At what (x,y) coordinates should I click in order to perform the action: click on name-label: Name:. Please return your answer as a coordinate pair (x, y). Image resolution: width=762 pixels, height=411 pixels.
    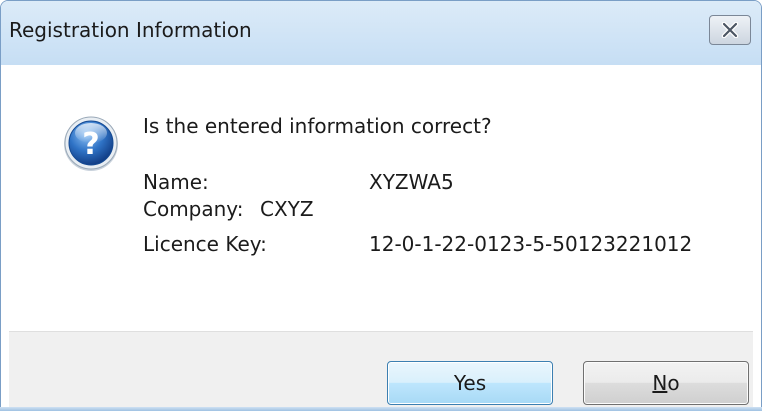
    Looking at the image, I should click on (176, 182).